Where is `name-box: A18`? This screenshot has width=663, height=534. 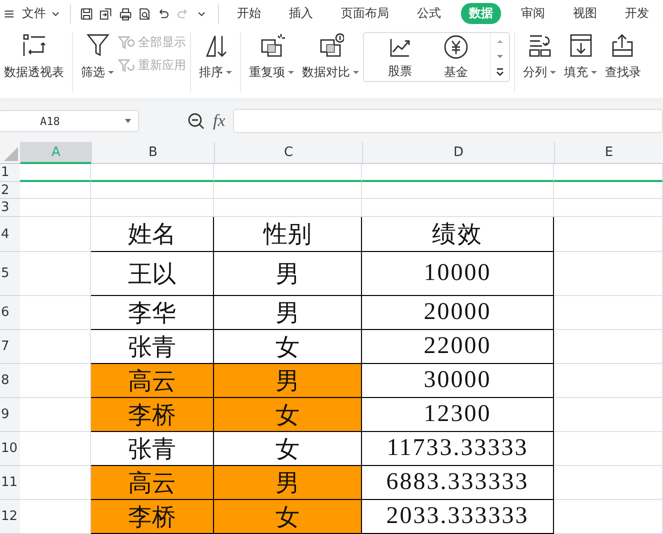
name-box: A18 is located at coordinates (69, 121).